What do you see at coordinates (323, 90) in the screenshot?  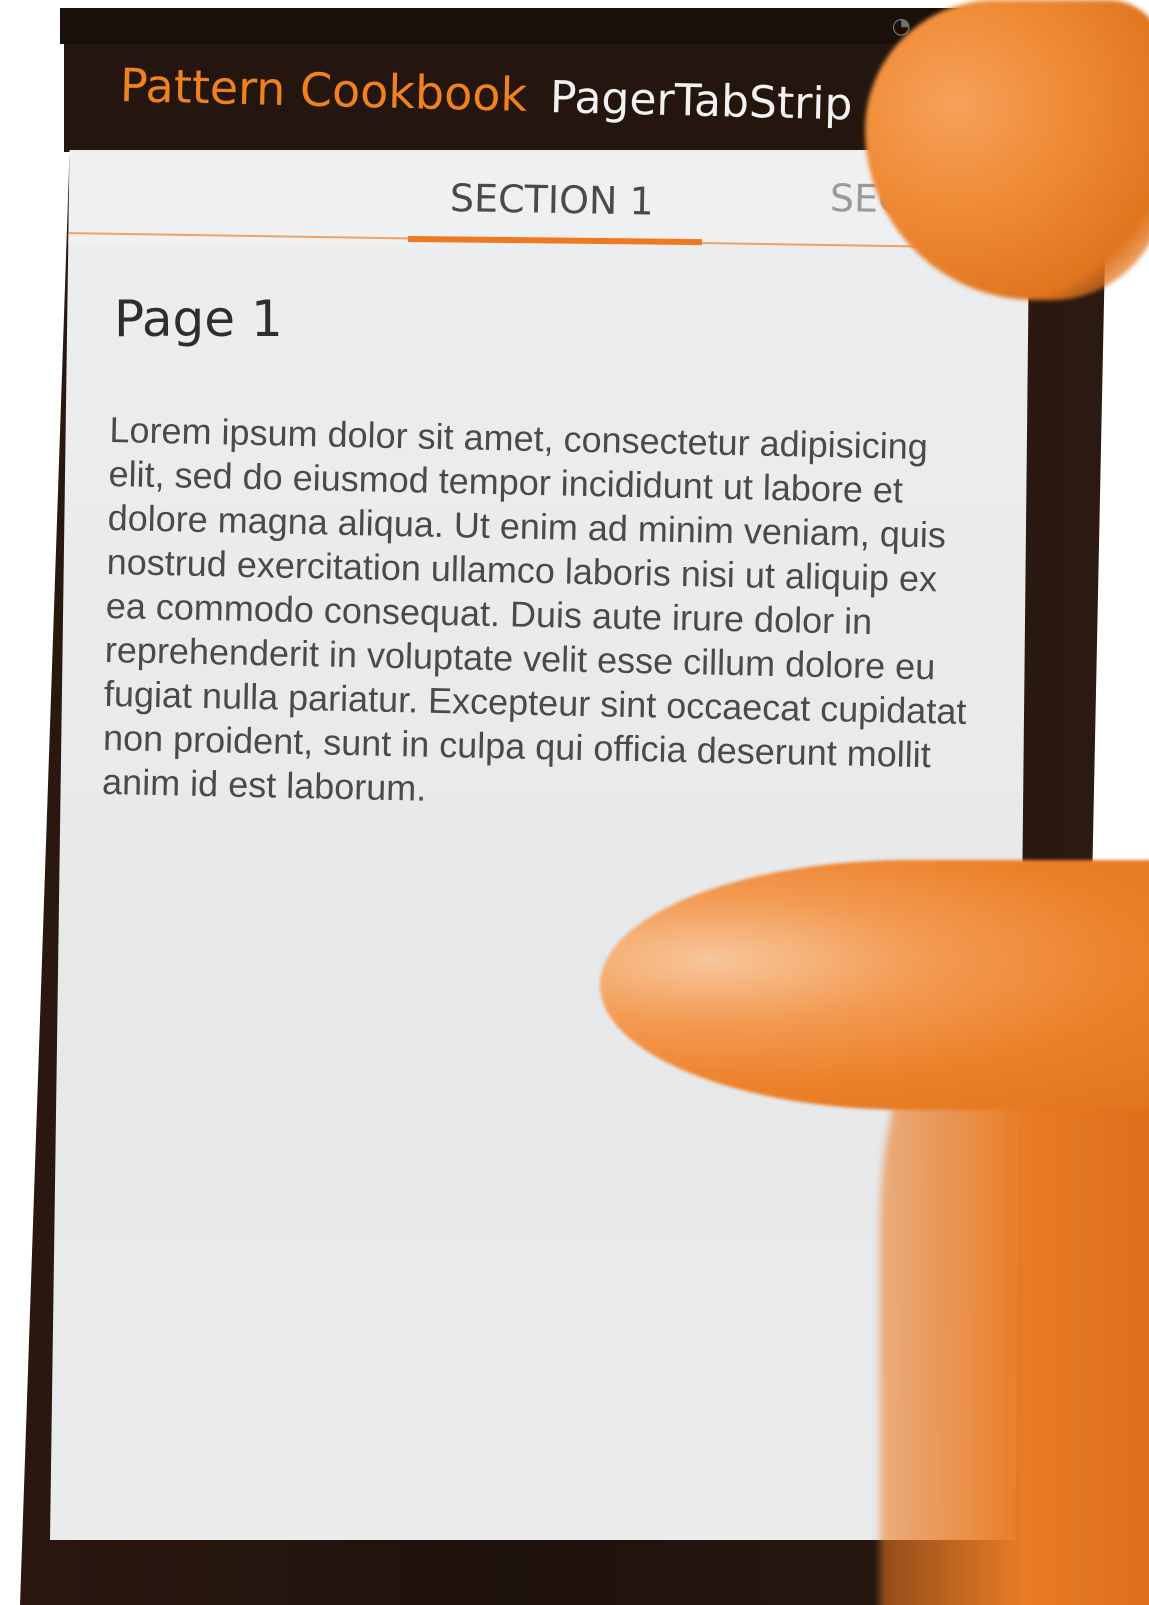 I see `app-title: Pattern Cookbook` at bounding box center [323, 90].